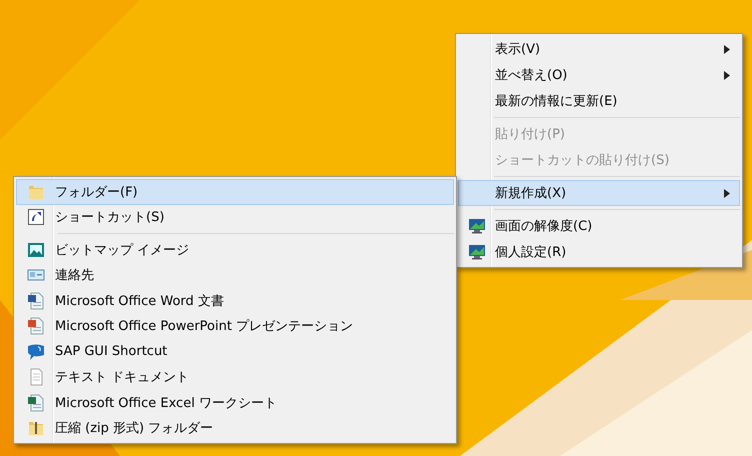 This screenshot has height=456, width=752. What do you see at coordinates (36, 428) in the screenshot?
I see `zipped-folder-icon` at bounding box center [36, 428].